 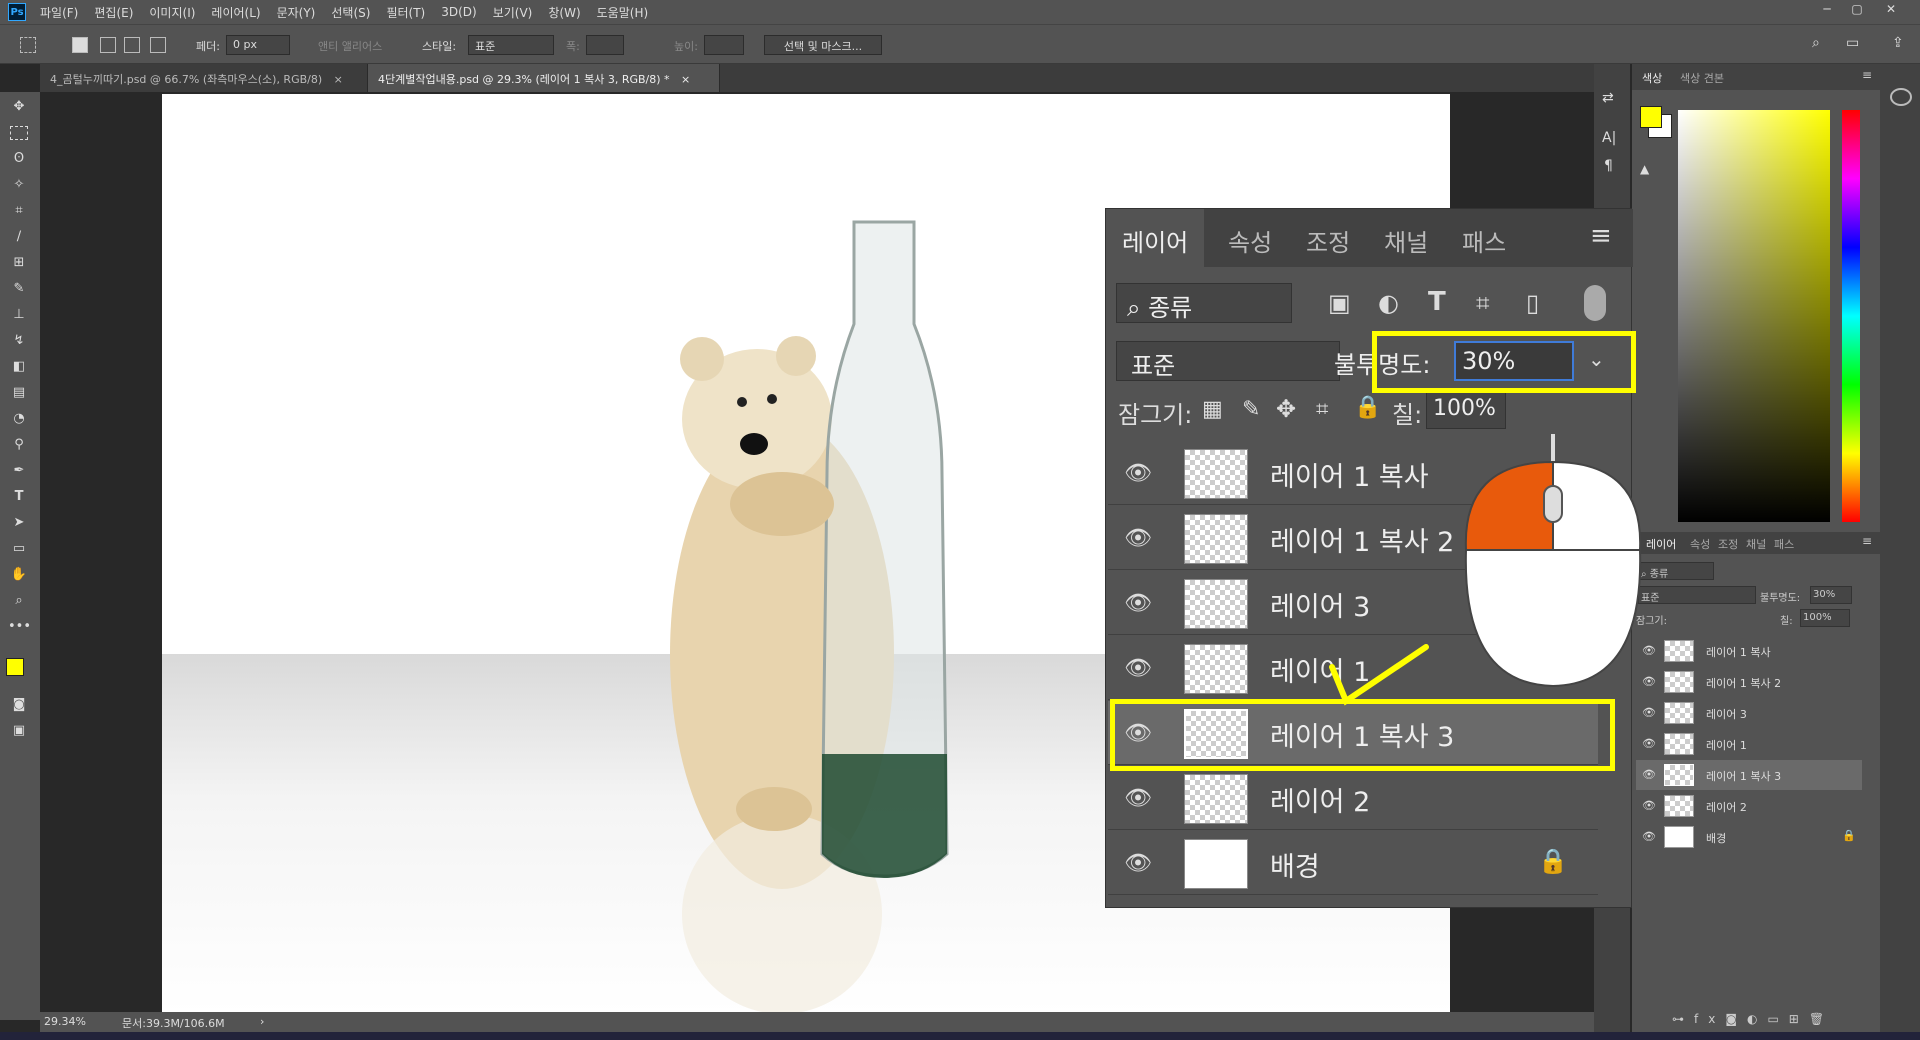 I want to click on lock-pixels-icon: ▦, so click(x=1212, y=409).